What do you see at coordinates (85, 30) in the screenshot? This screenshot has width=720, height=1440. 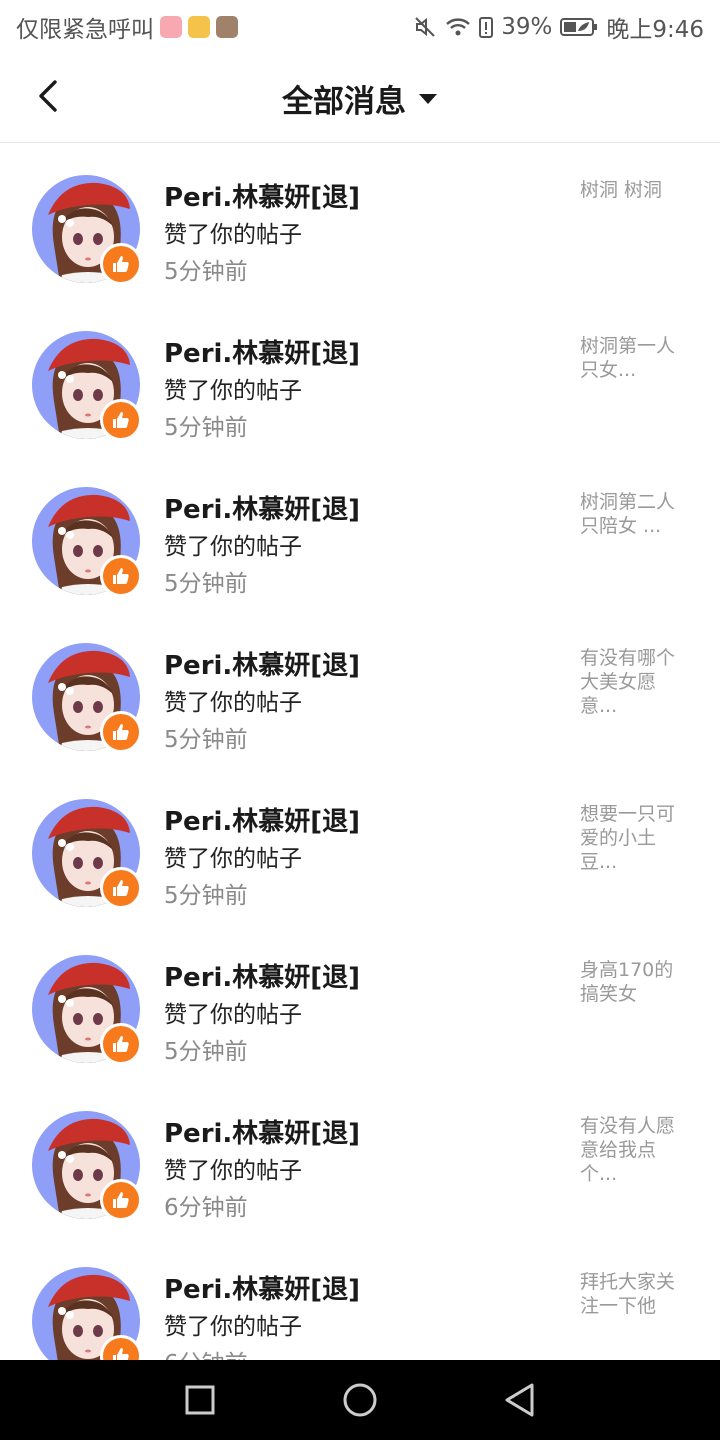 I see `carrier-text: 仅限紧急呼叫` at bounding box center [85, 30].